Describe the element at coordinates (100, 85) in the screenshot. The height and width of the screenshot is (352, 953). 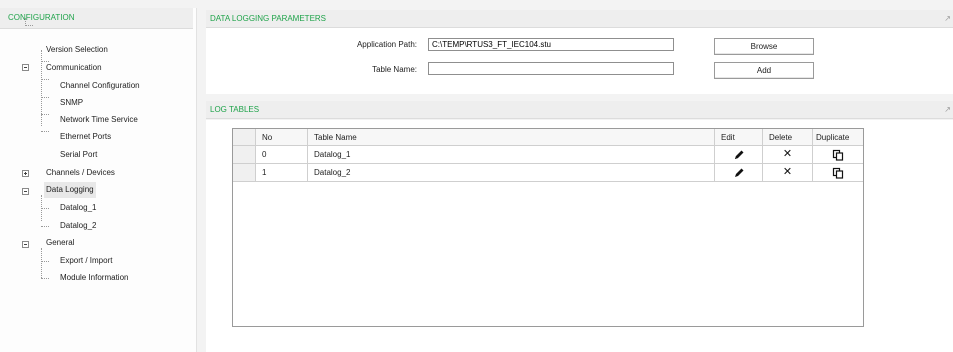
I see `tree-item-label: Channel Configuration` at that location.